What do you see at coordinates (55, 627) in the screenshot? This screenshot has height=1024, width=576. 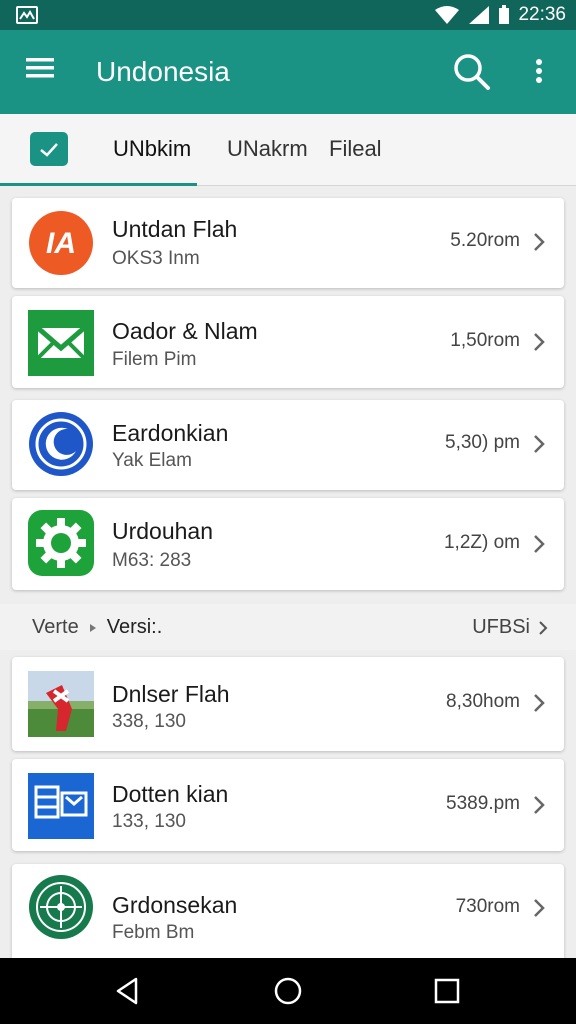 I see `breadcrumb-parent: Verte` at bounding box center [55, 627].